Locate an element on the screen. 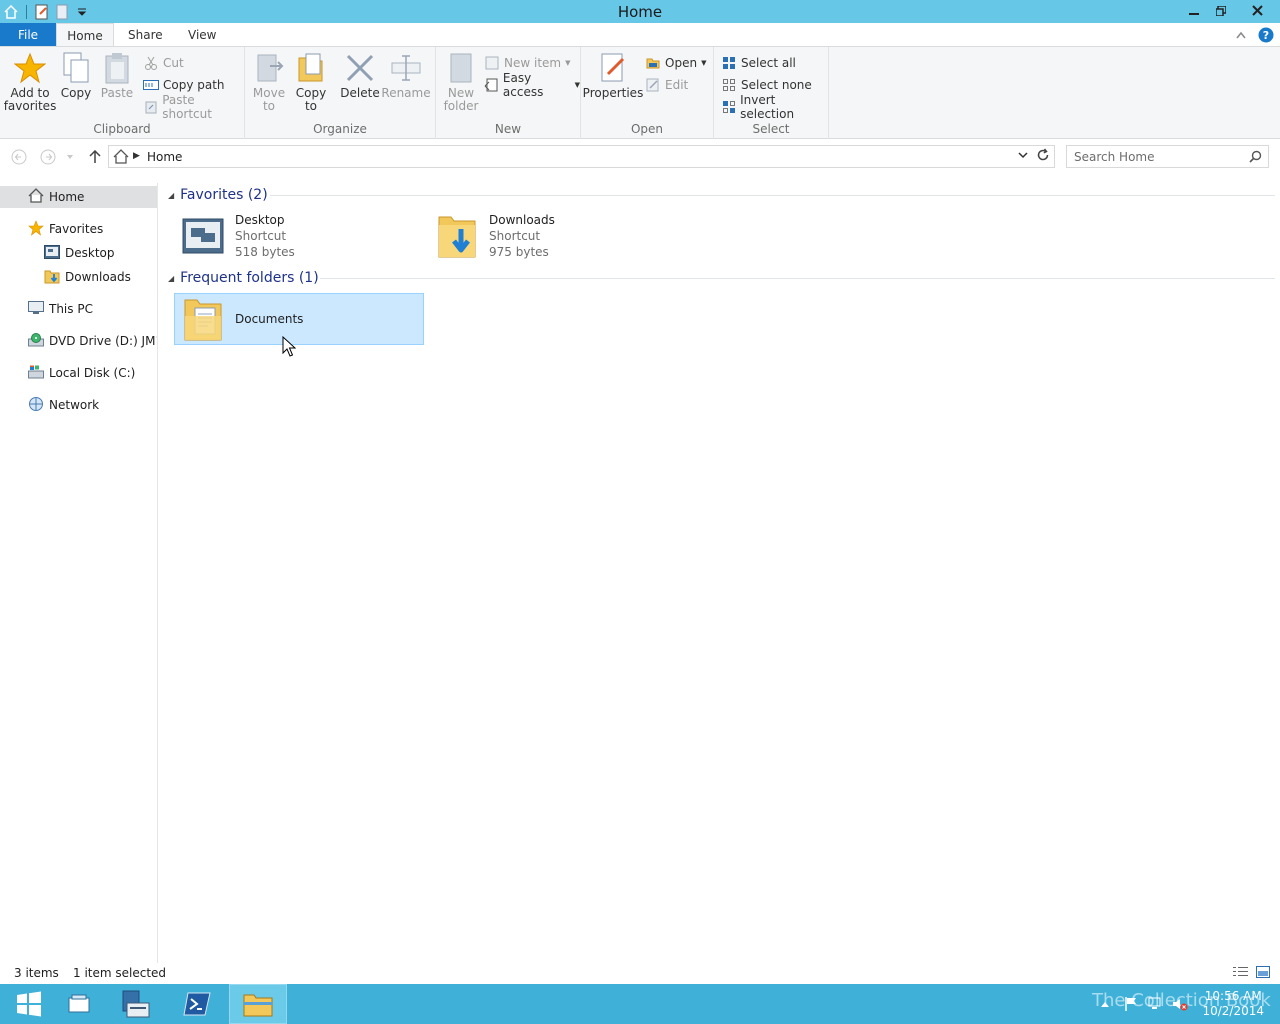 The width and height of the screenshot is (1280, 1024). tile-documents-name: Documents is located at coordinates (269, 319).